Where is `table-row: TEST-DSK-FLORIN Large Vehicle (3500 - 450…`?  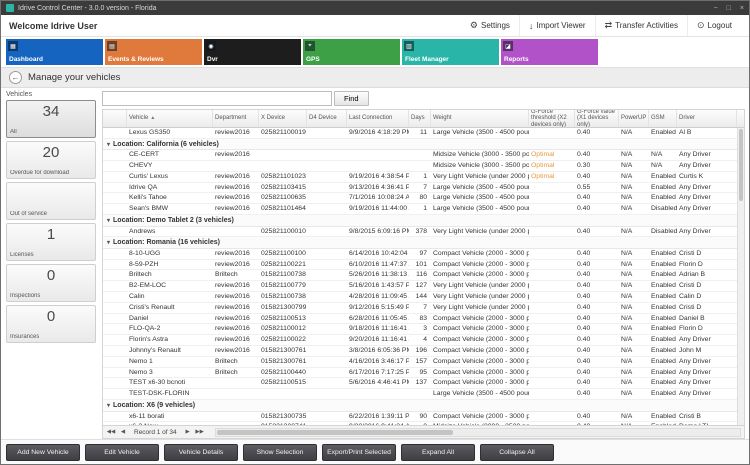 table-row: TEST-DSK-FLORIN Large Vehicle (3500 - 450… is located at coordinates (420, 395).